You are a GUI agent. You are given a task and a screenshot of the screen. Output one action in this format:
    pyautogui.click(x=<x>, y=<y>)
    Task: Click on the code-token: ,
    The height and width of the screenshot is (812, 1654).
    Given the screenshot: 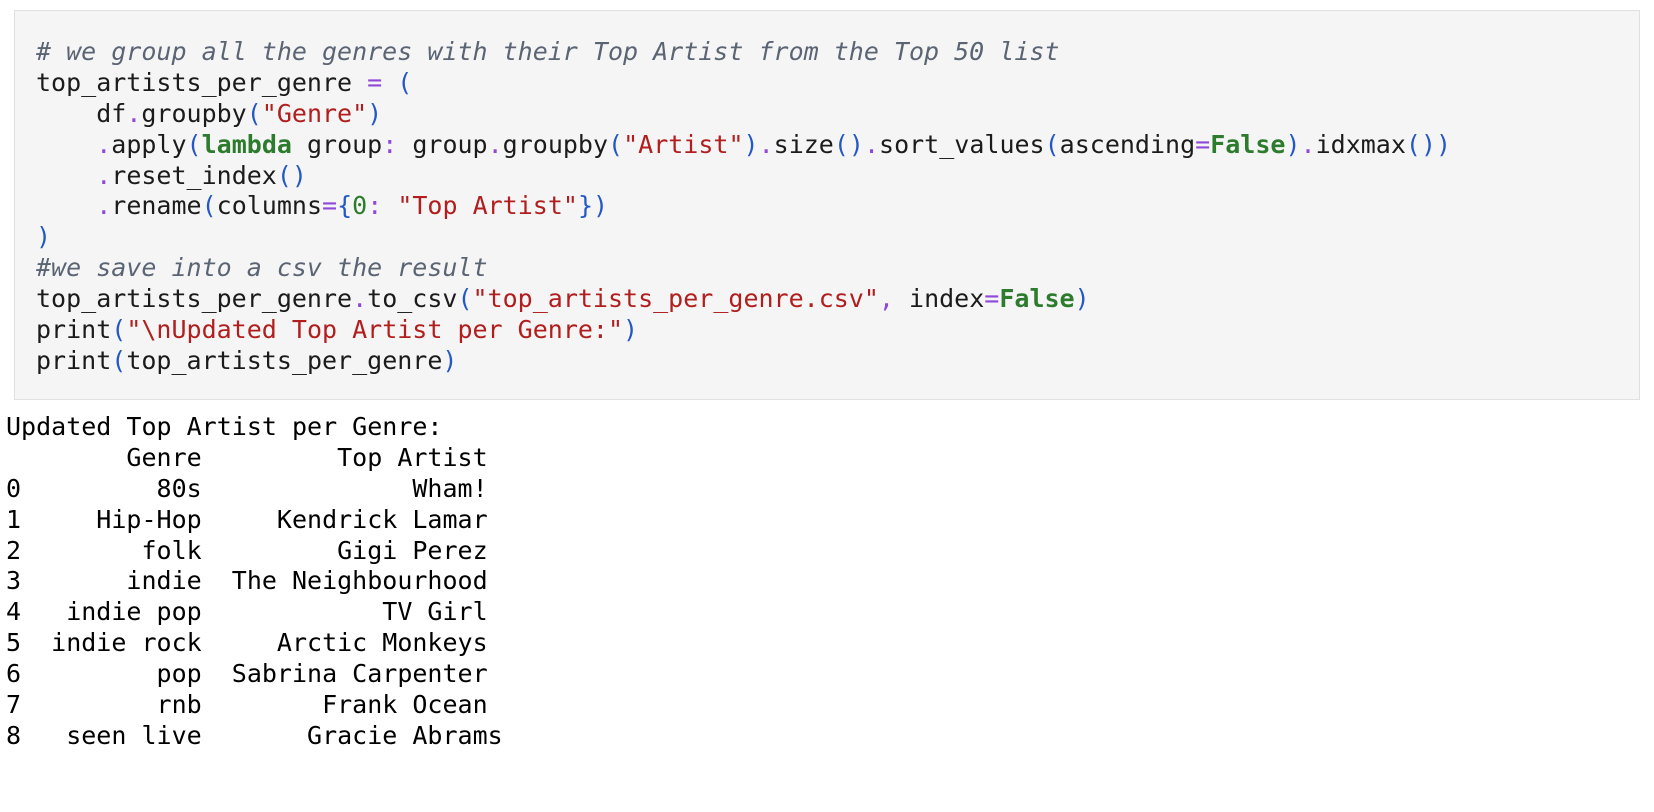 What is the action you would take?
    pyautogui.click(x=886, y=299)
    